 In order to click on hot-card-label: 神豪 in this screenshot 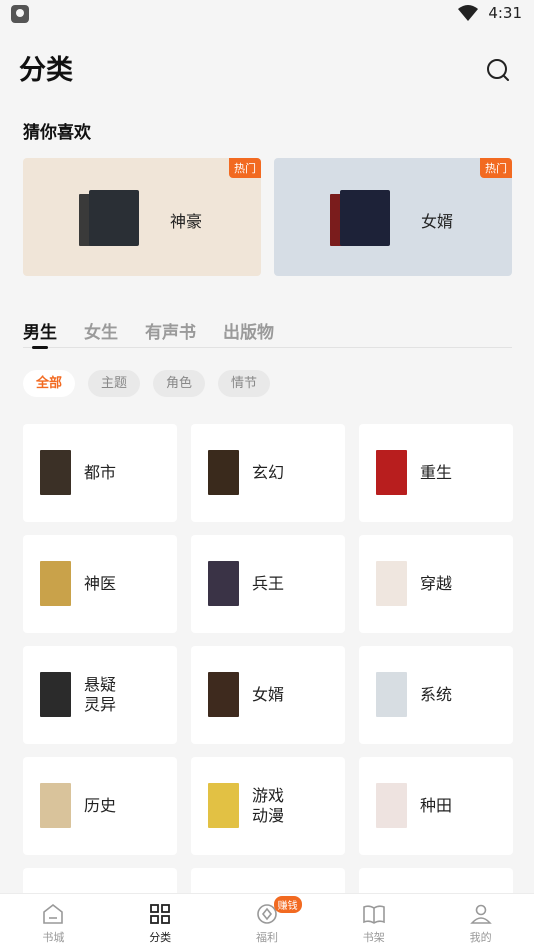, I will do `click(186, 221)`.